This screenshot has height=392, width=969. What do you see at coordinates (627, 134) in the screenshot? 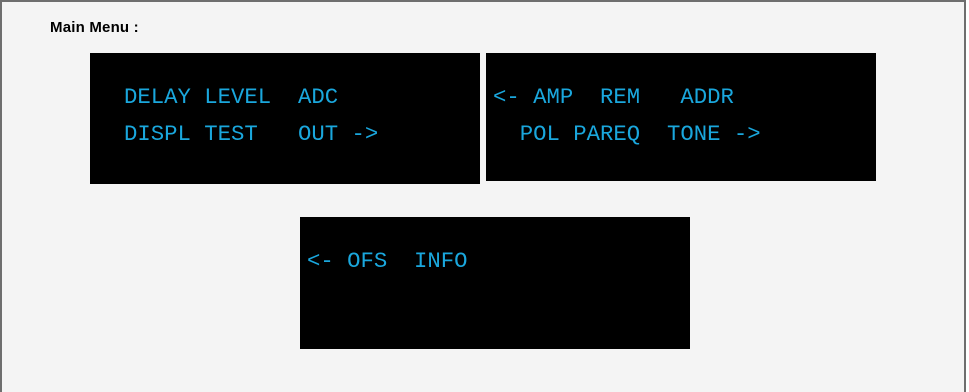
I see `lcd-screen-2-line-2: POL PAREQ TONE ->` at bounding box center [627, 134].